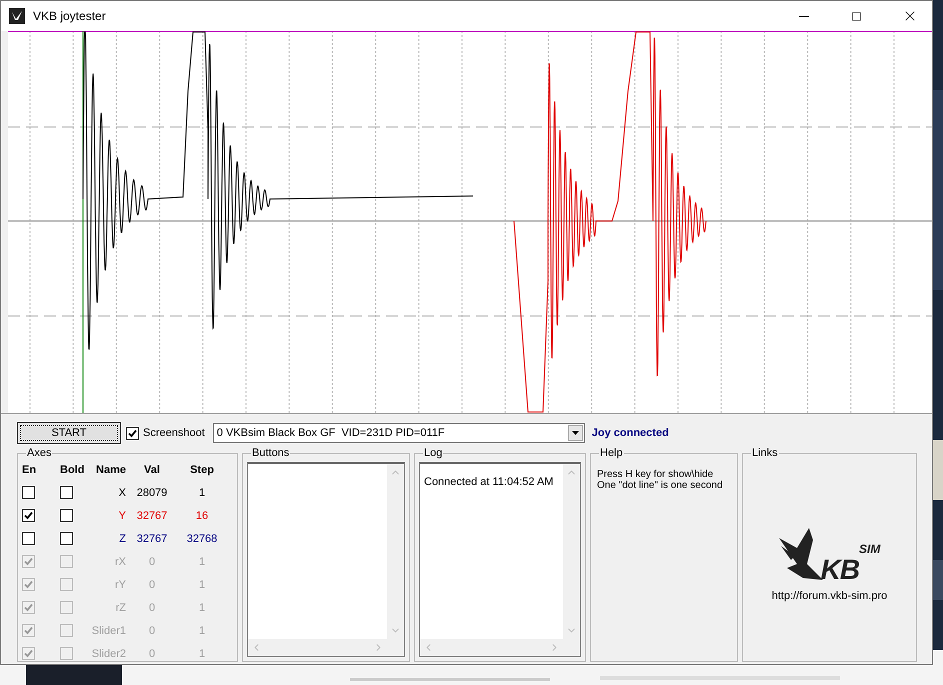 The image size is (943, 685). I want to click on bird-icon, so click(17, 16).